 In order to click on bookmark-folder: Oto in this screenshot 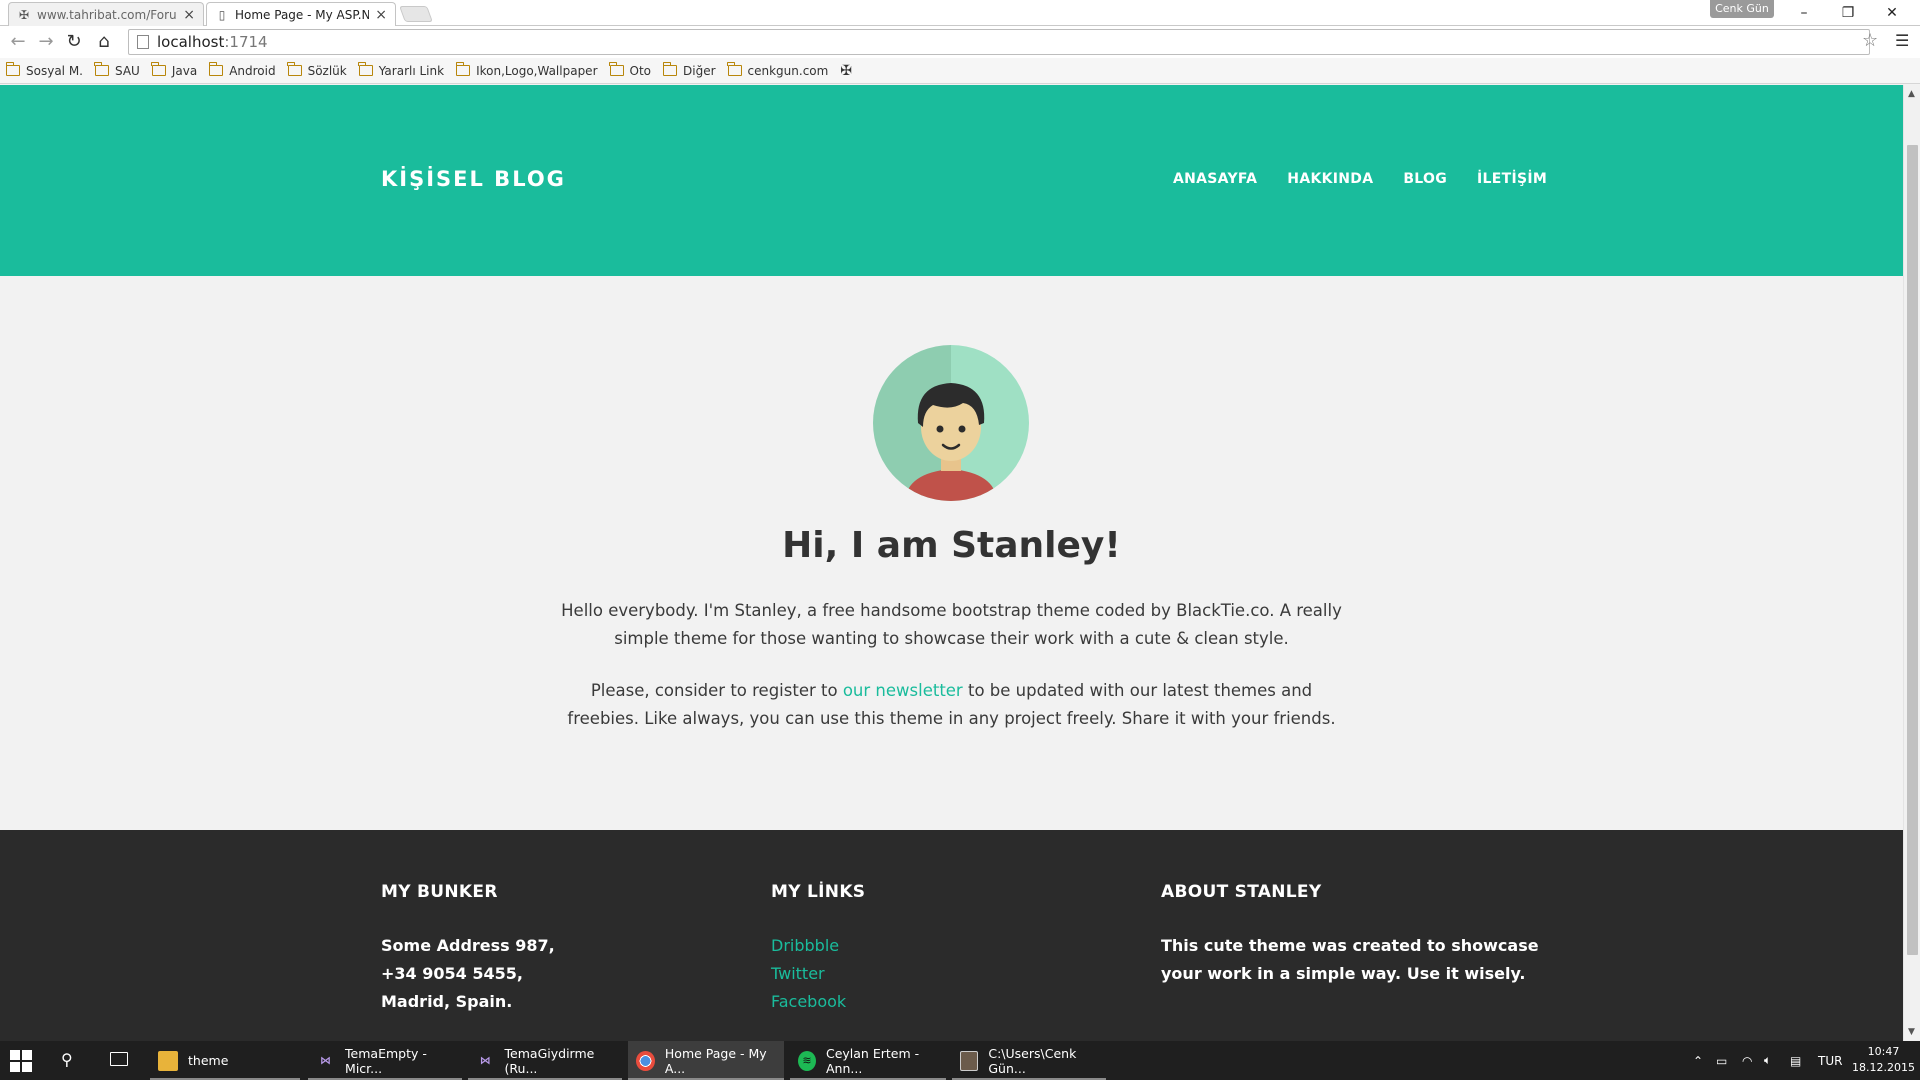, I will do `click(630, 70)`.